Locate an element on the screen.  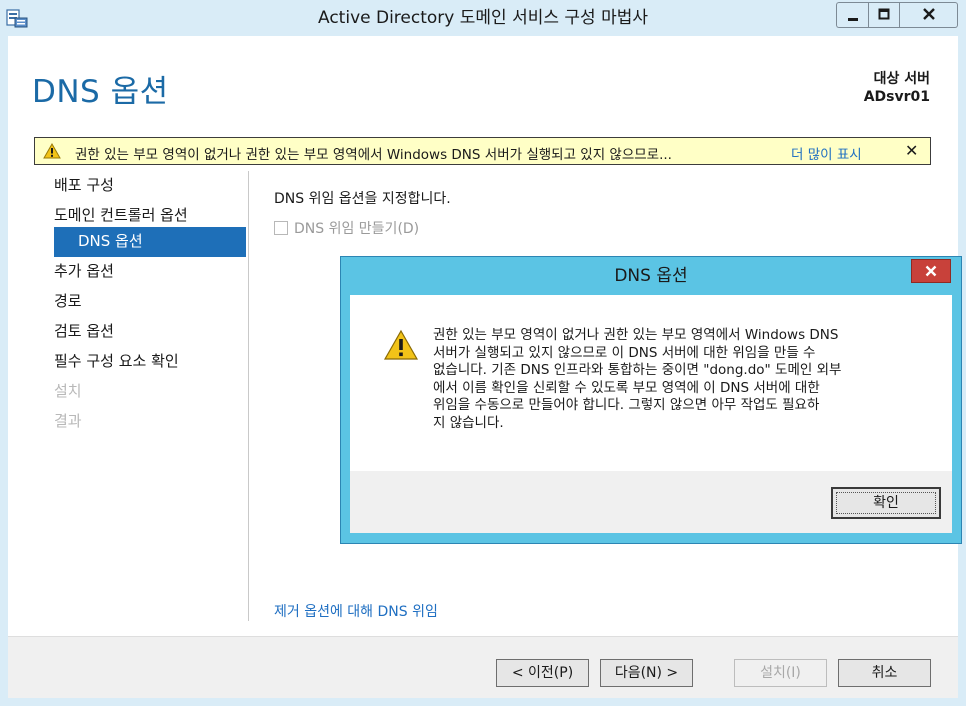
dialog-footer: 확인 is located at coordinates (651, 502).